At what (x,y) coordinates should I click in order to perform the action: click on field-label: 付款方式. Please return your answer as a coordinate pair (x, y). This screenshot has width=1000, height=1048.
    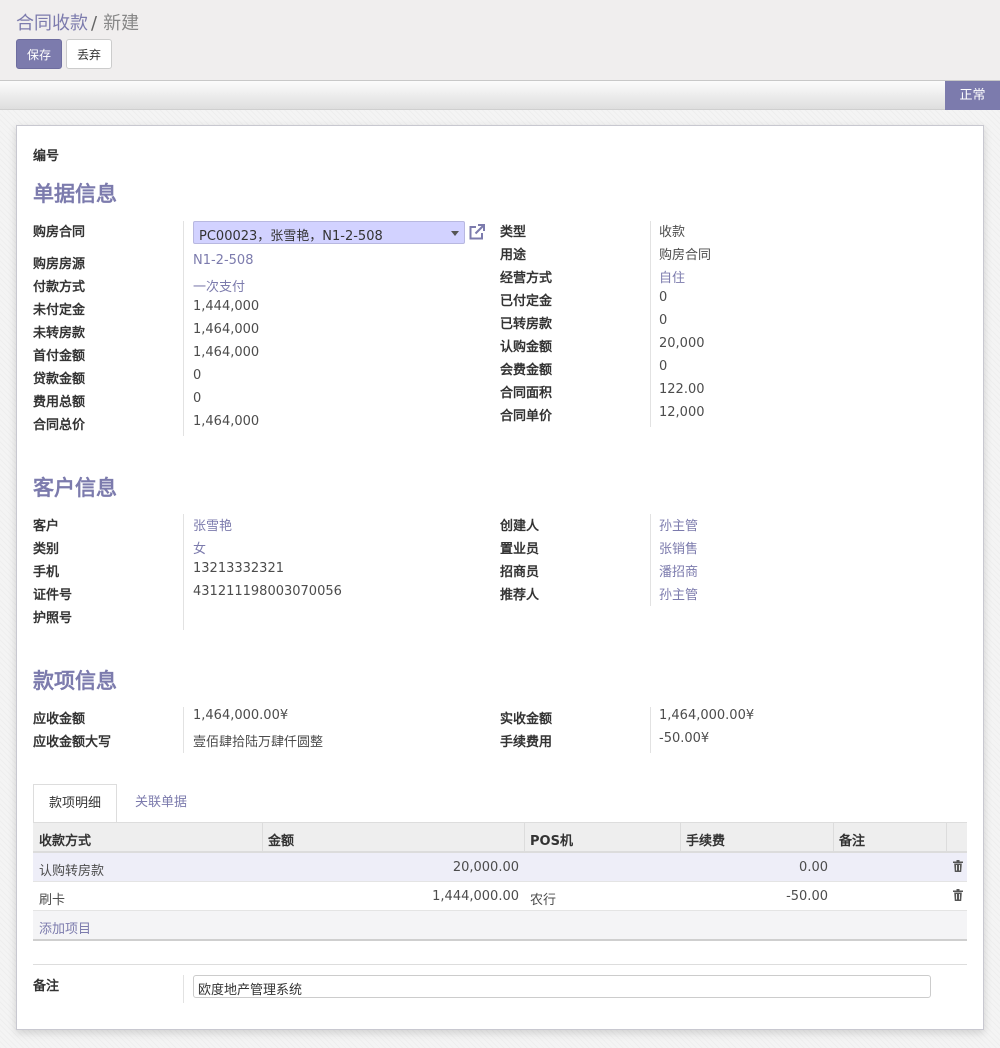
    Looking at the image, I should click on (59, 287).